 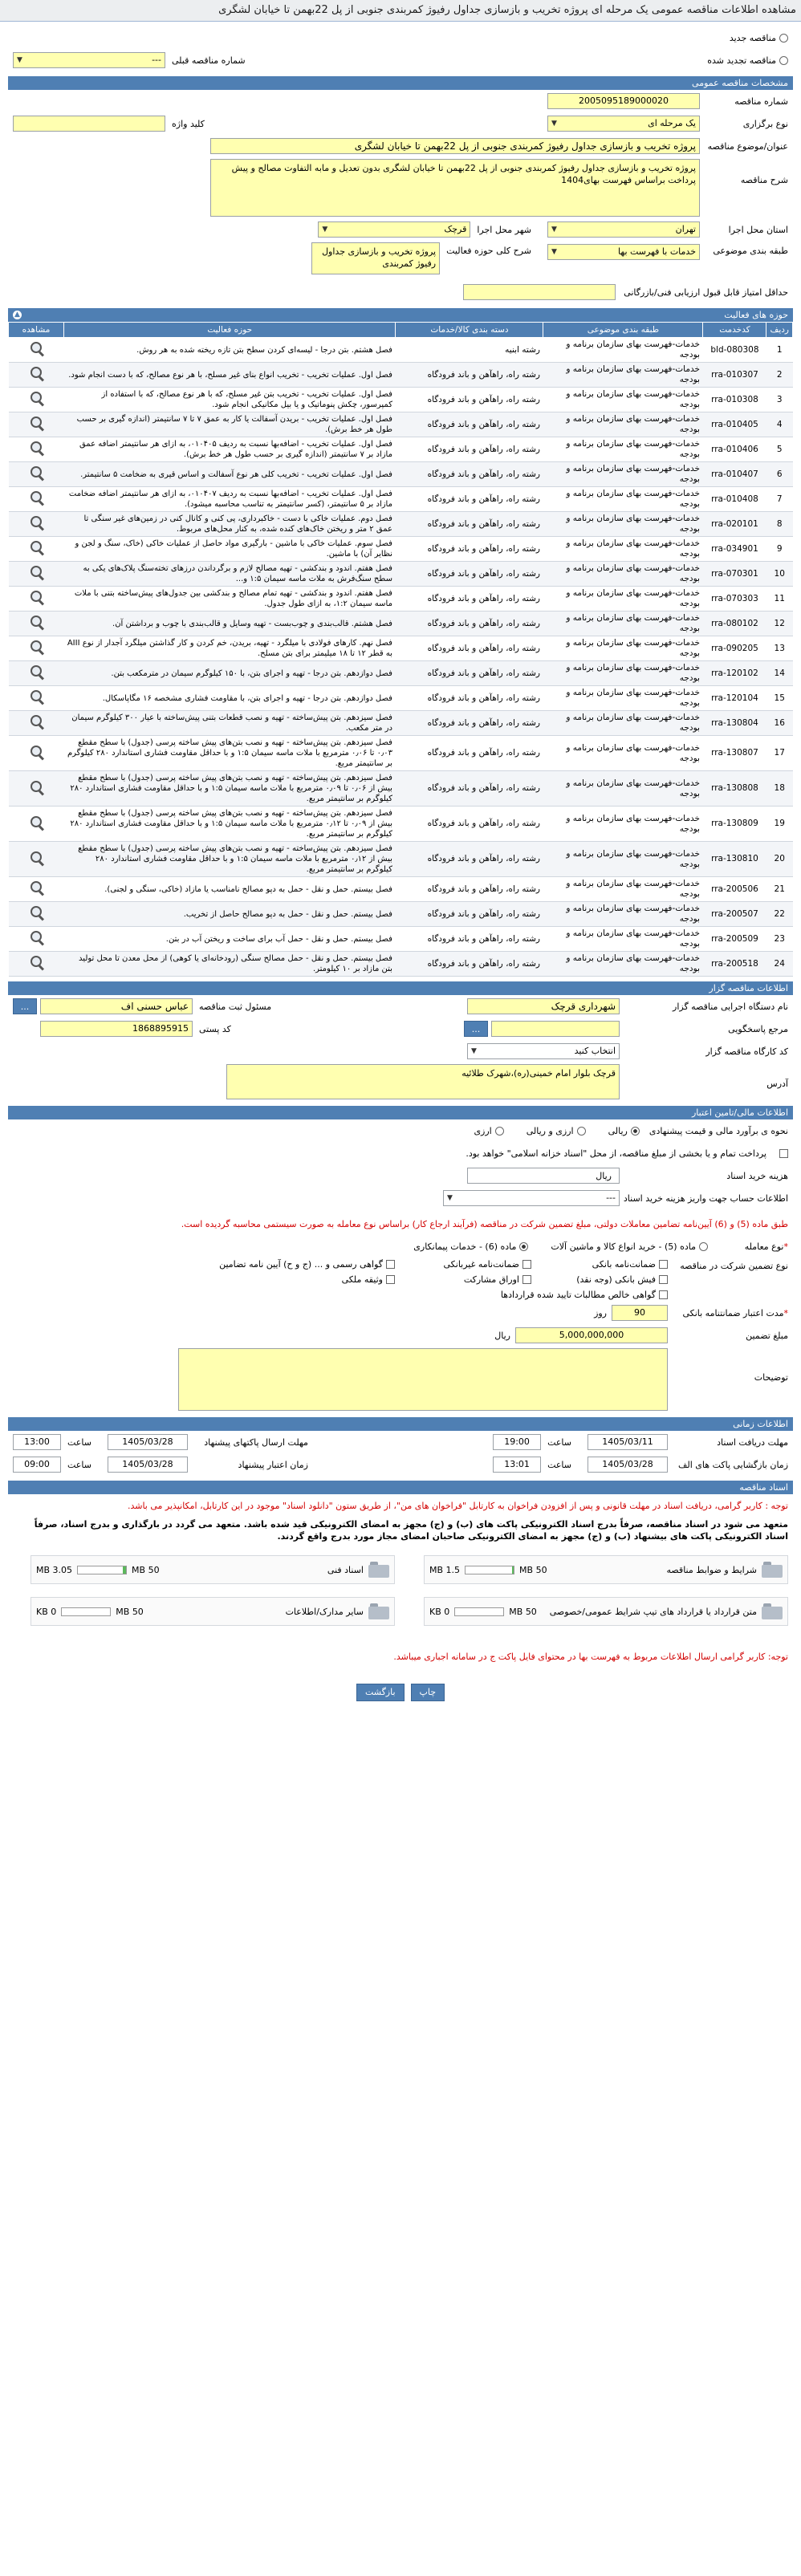 What do you see at coordinates (17, 315) in the screenshot?
I see `collapse-icon: ▲` at bounding box center [17, 315].